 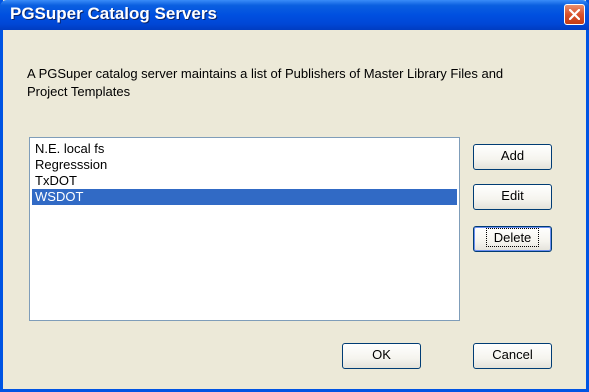 I want to click on delete-button-label: Delete, so click(x=512, y=237).